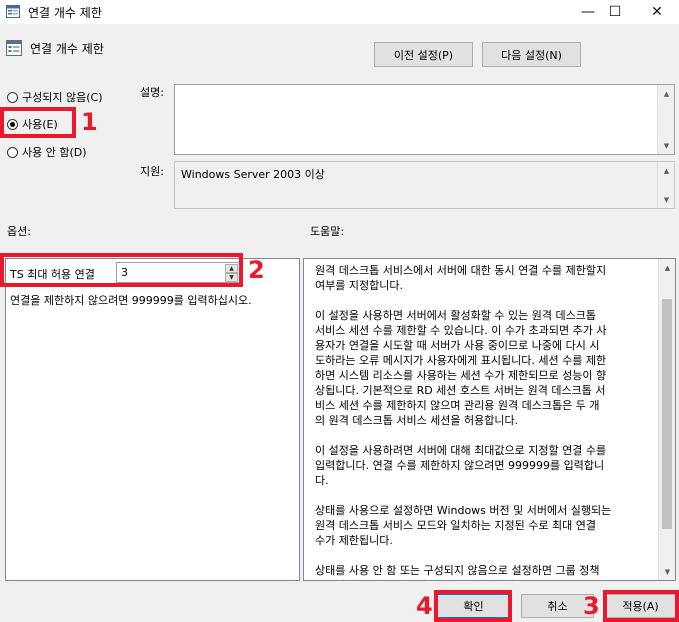  What do you see at coordinates (67, 49) in the screenshot?
I see `setting-title: 연결 개수 제한` at bounding box center [67, 49].